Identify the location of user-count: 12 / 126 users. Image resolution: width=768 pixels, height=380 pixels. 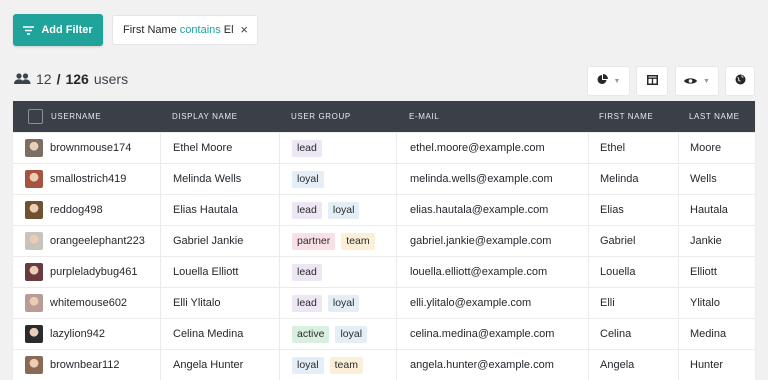
(71, 79).